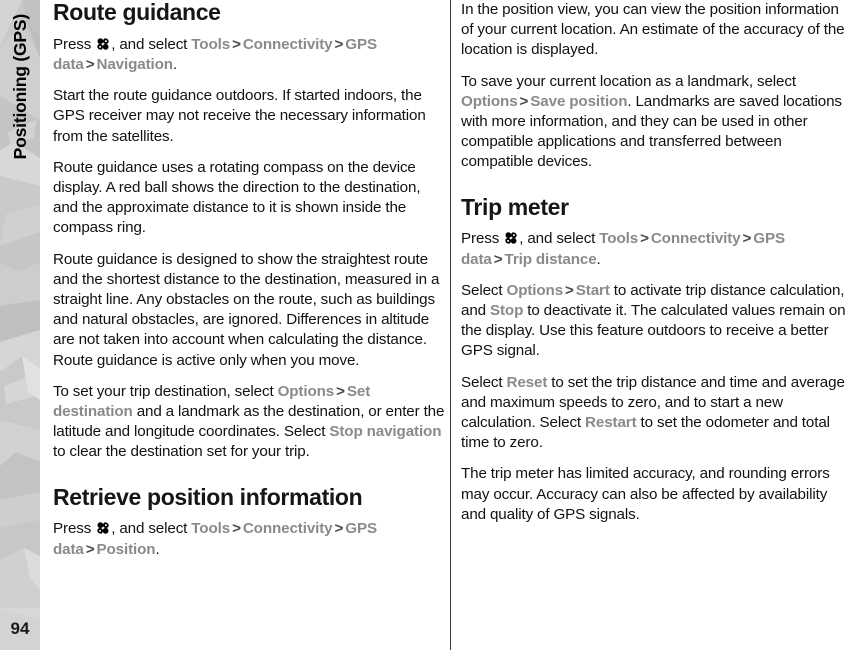 This screenshot has width=861, height=650. Describe the element at coordinates (611, 422) in the screenshot. I see `ui-term-restart: Restart` at that location.